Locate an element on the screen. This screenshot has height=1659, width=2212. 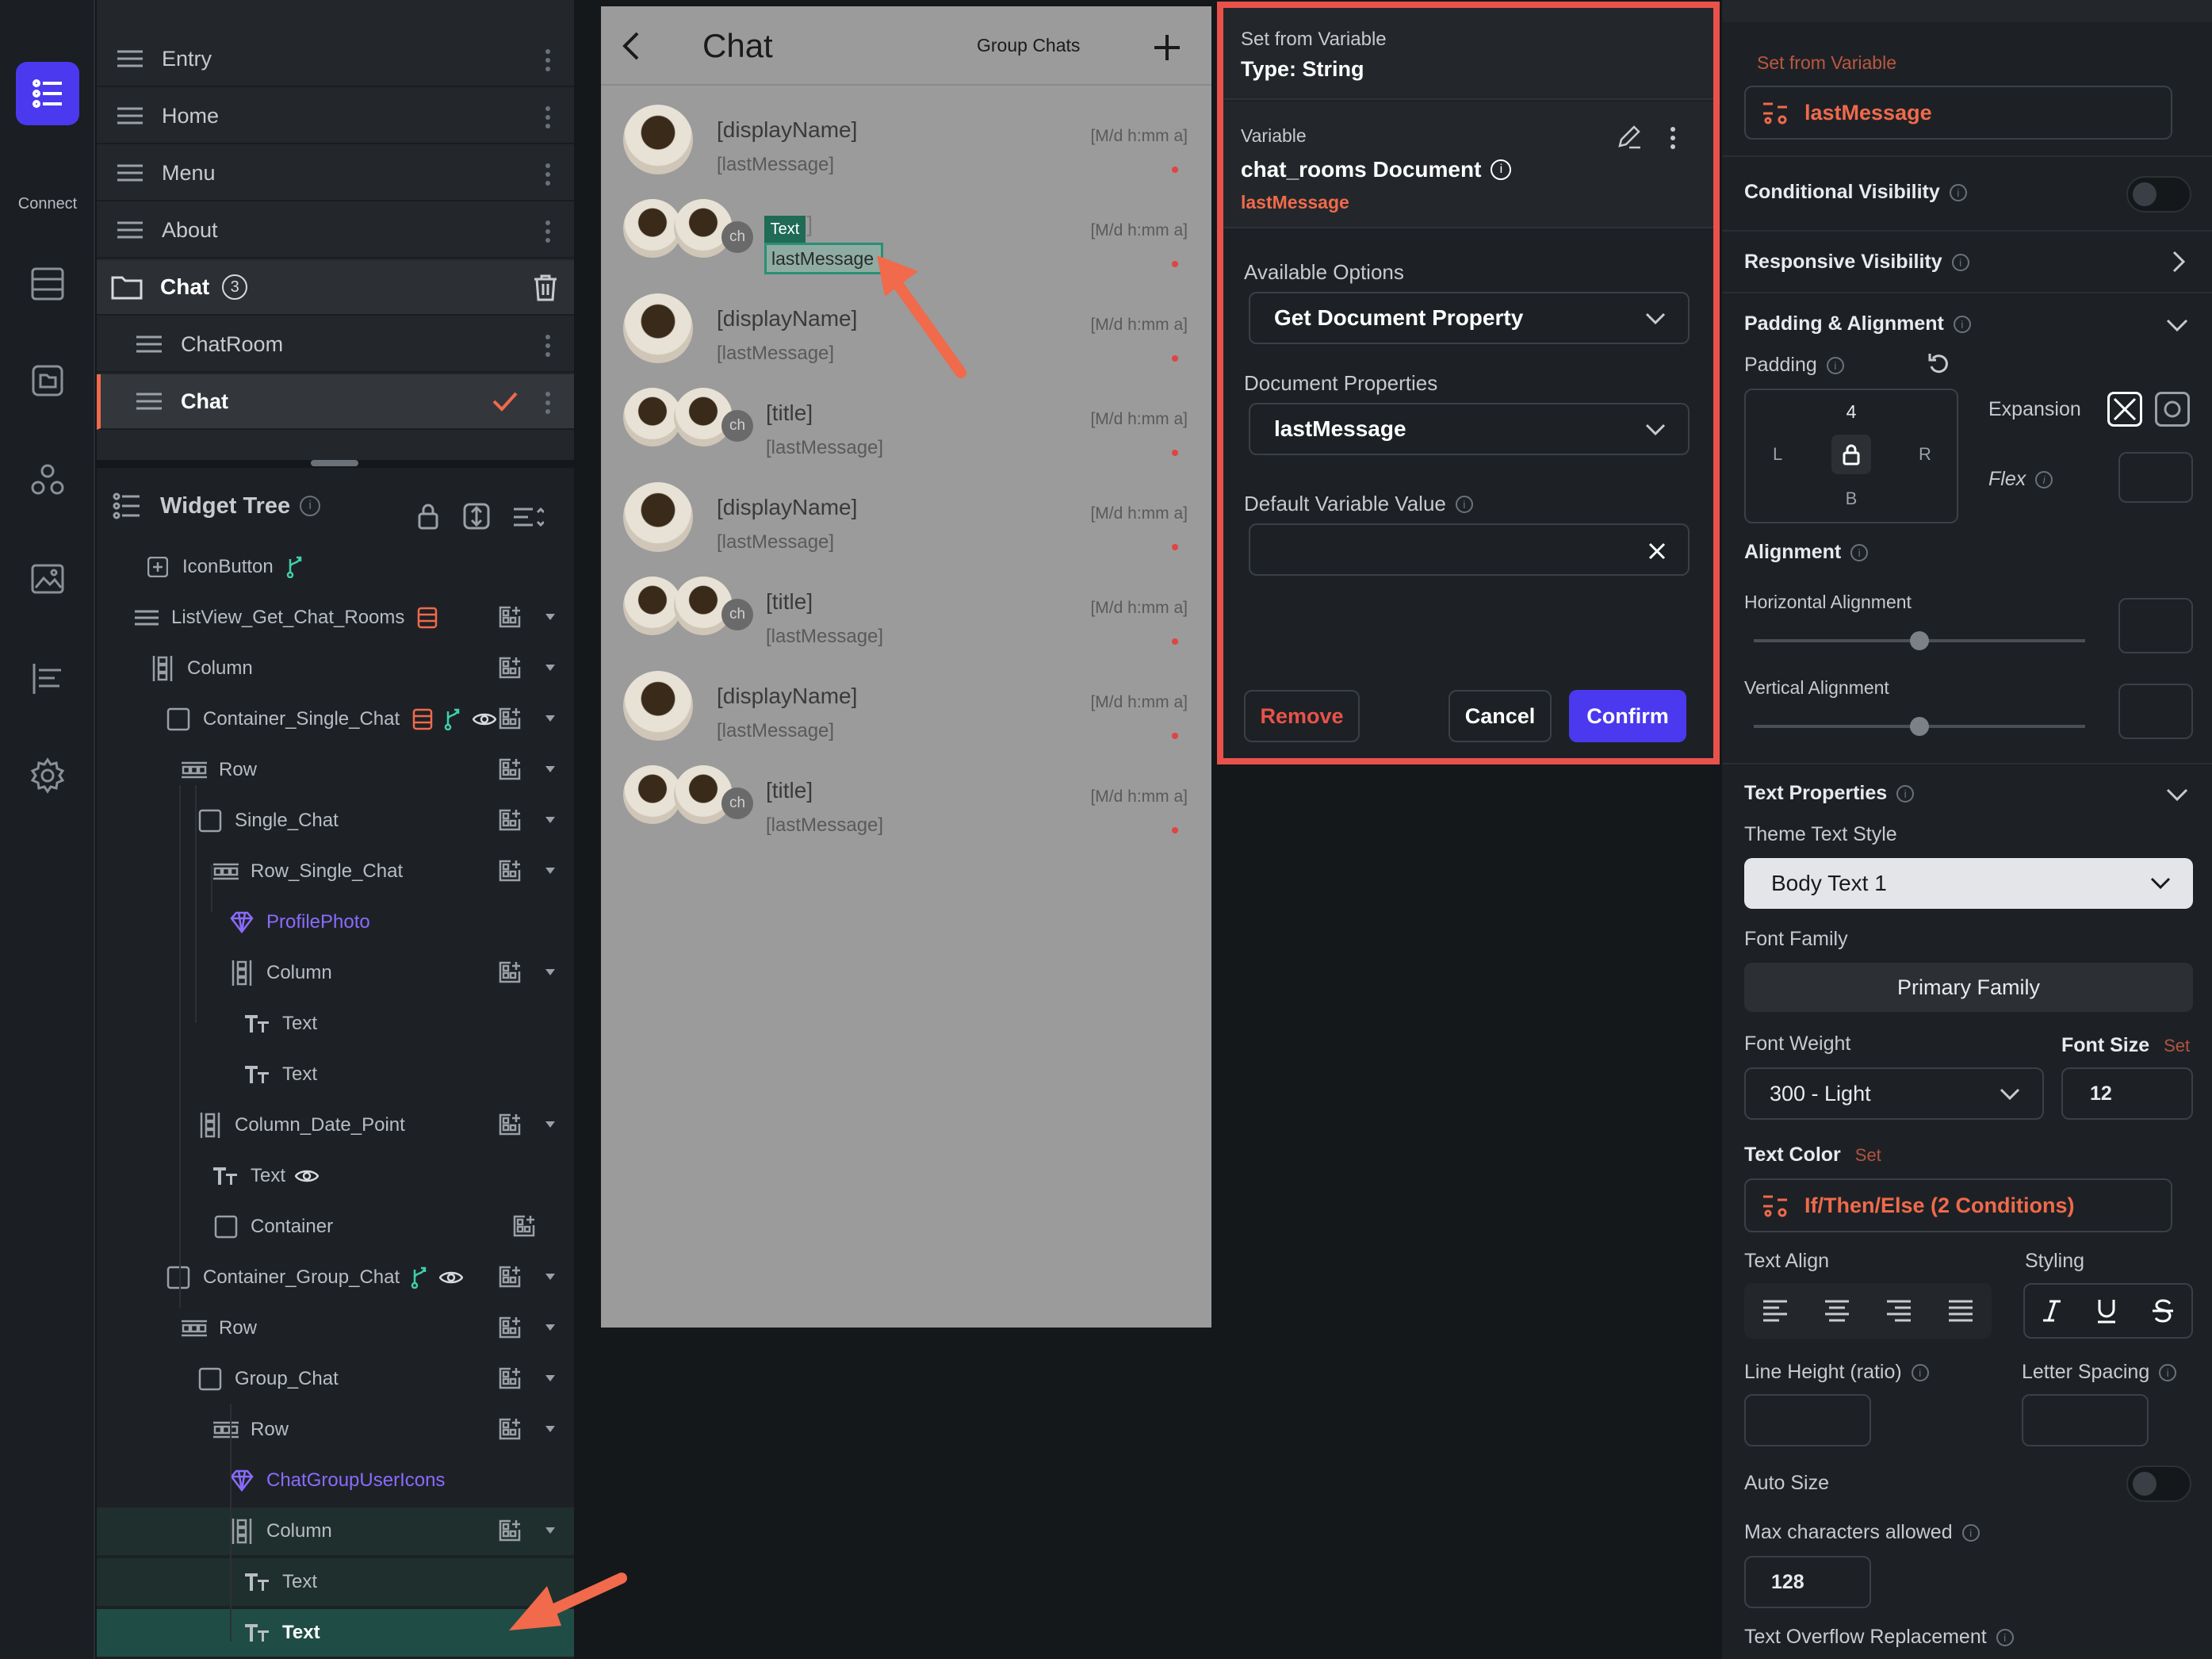
padding-alignment-label: Padding & Alignment i is located at coordinates (1858, 323).